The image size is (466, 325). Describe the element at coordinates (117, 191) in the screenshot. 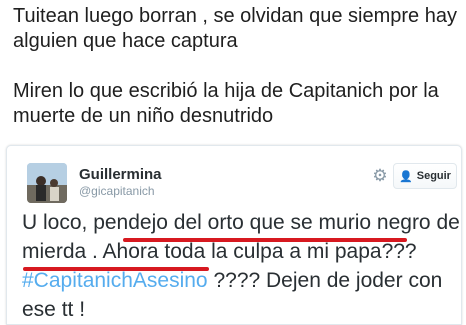

I see `user-handle: @gicapitanich` at that location.